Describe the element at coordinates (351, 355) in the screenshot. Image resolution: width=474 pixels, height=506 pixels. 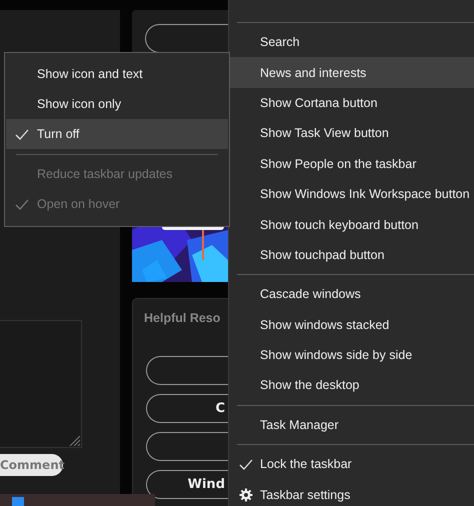
I see `menu-item: Show windows side by side` at that location.